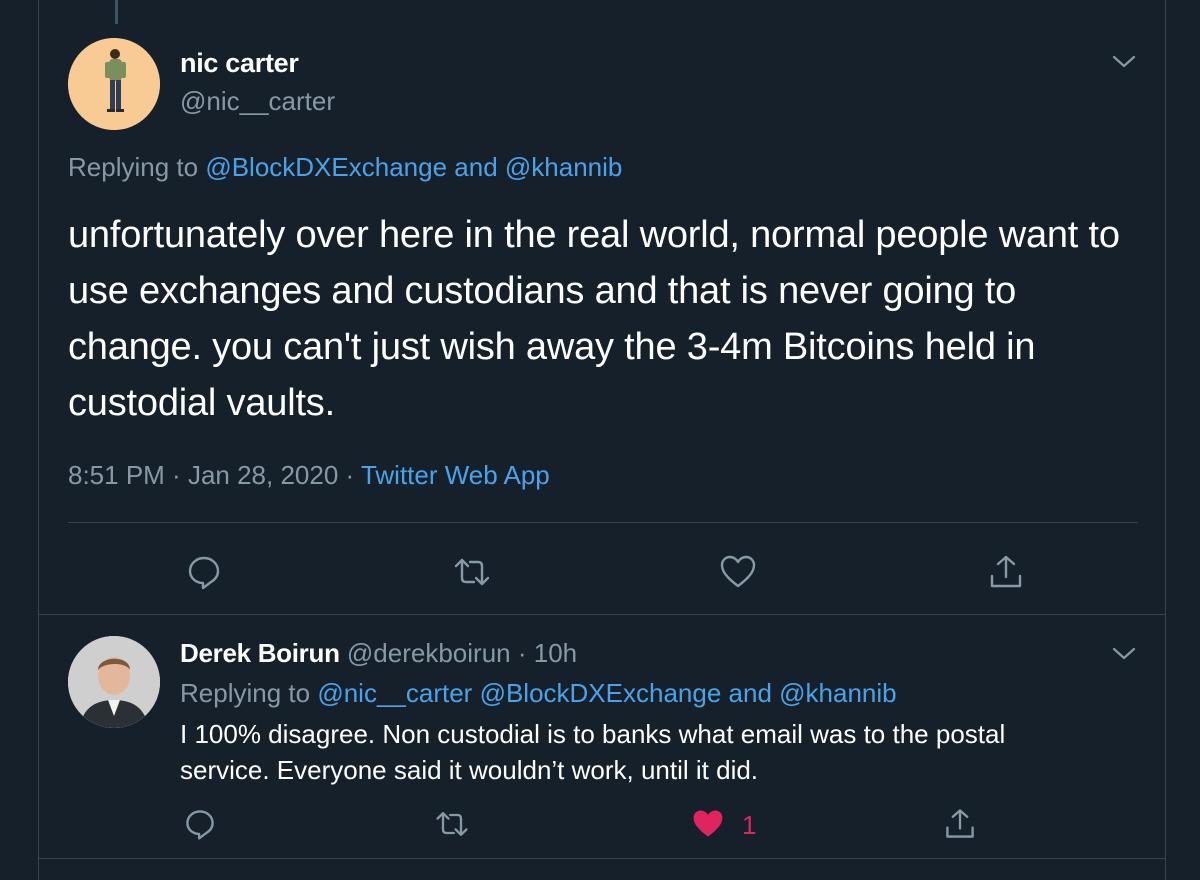  What do you see at coordinates (260, 653) in the screenshot?
I see `author-name: Derek Boirun` at bounding box center [260, 653].